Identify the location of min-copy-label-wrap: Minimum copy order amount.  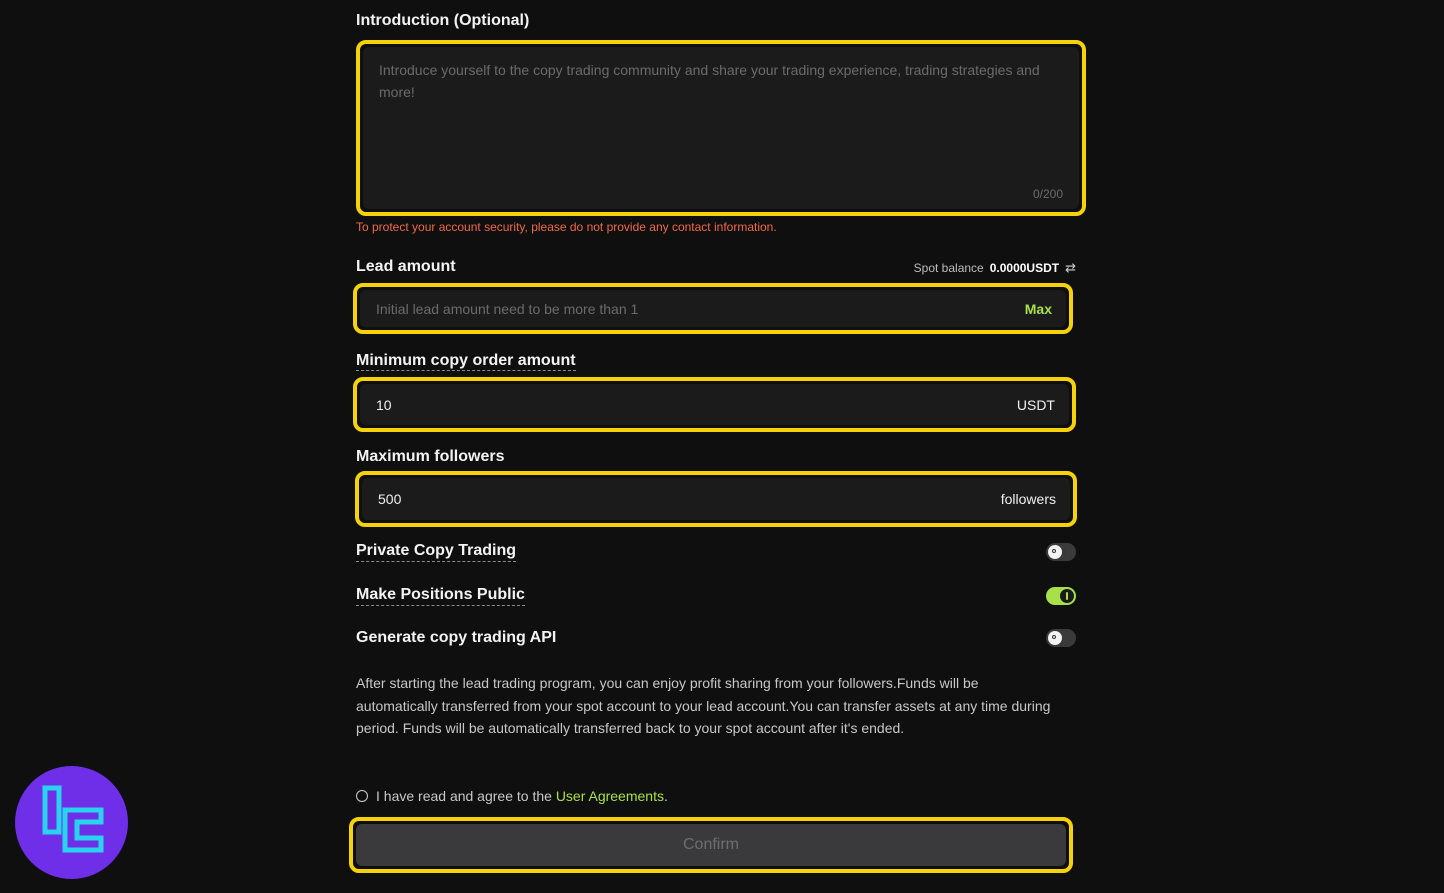
(466, 361).